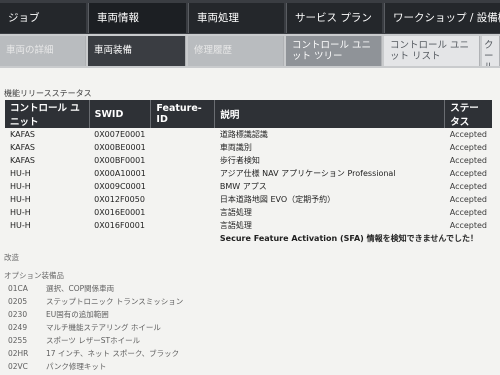 The height and width of the screenshot is (375, 500). What do you see at coordinates (18, 301) in the screenshot?
I see `option-code: 0205` at bounding box center [18, 301].